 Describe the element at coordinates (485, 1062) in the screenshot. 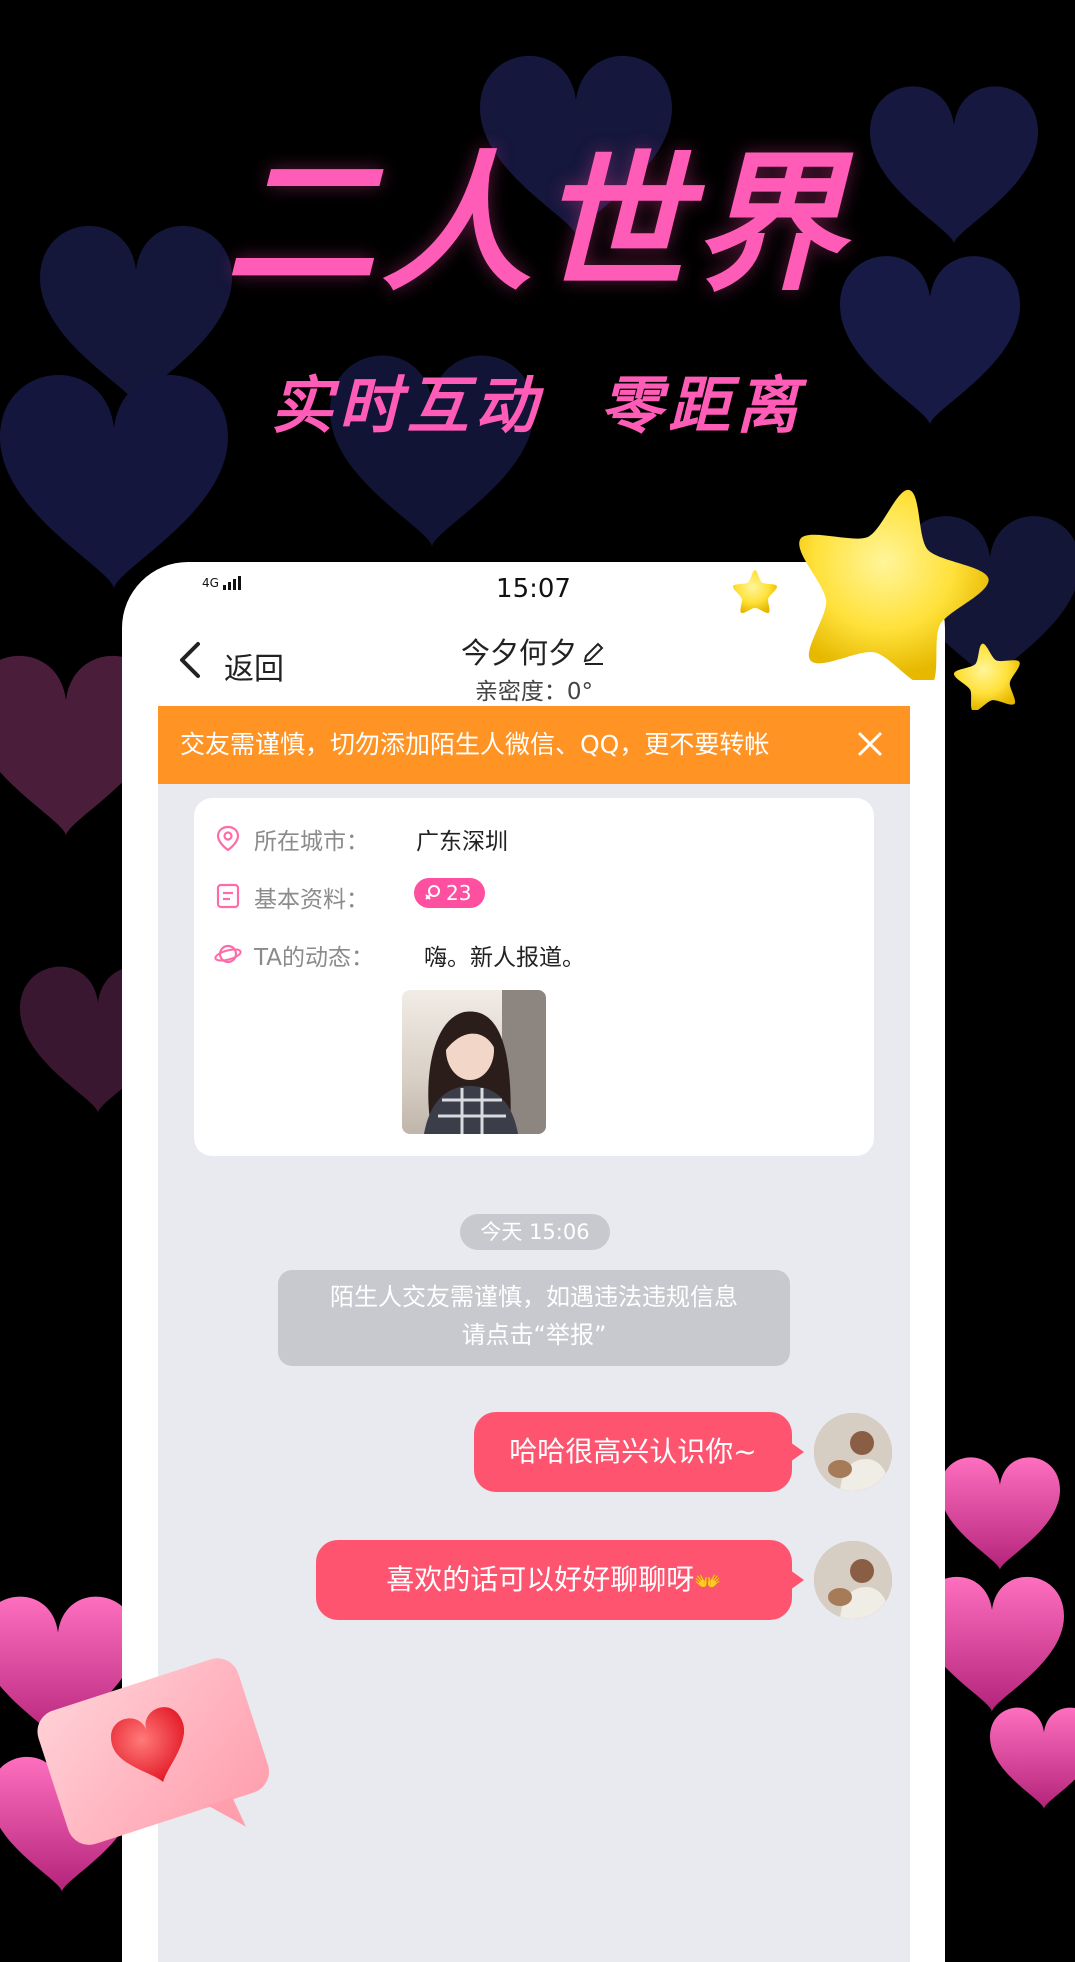

I see `portrait-image` at that location.